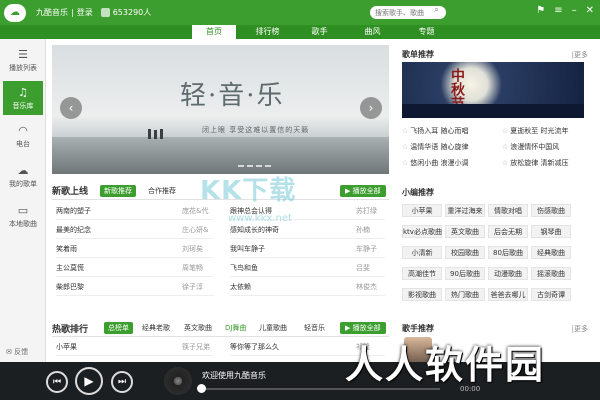  I want to click on sidebar-item-local-songs: ▭ 本地歌曲, so click(23, 216).